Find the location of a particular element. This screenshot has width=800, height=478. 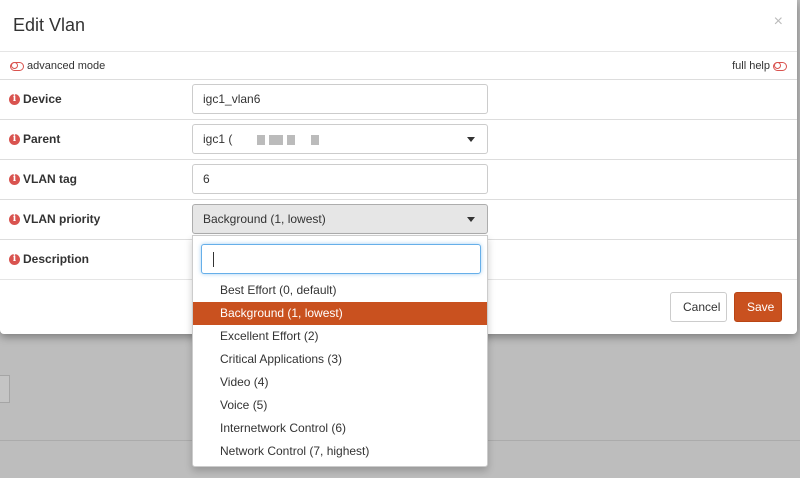

vlan-priority-label: i VLAN priority is located at coordinates (54, 219).